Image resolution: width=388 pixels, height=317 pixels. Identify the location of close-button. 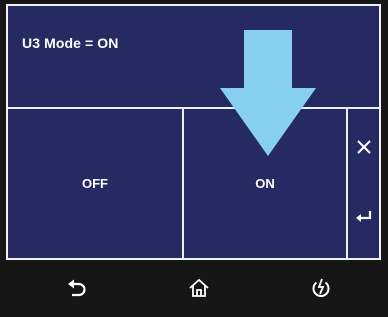
(363, 147).